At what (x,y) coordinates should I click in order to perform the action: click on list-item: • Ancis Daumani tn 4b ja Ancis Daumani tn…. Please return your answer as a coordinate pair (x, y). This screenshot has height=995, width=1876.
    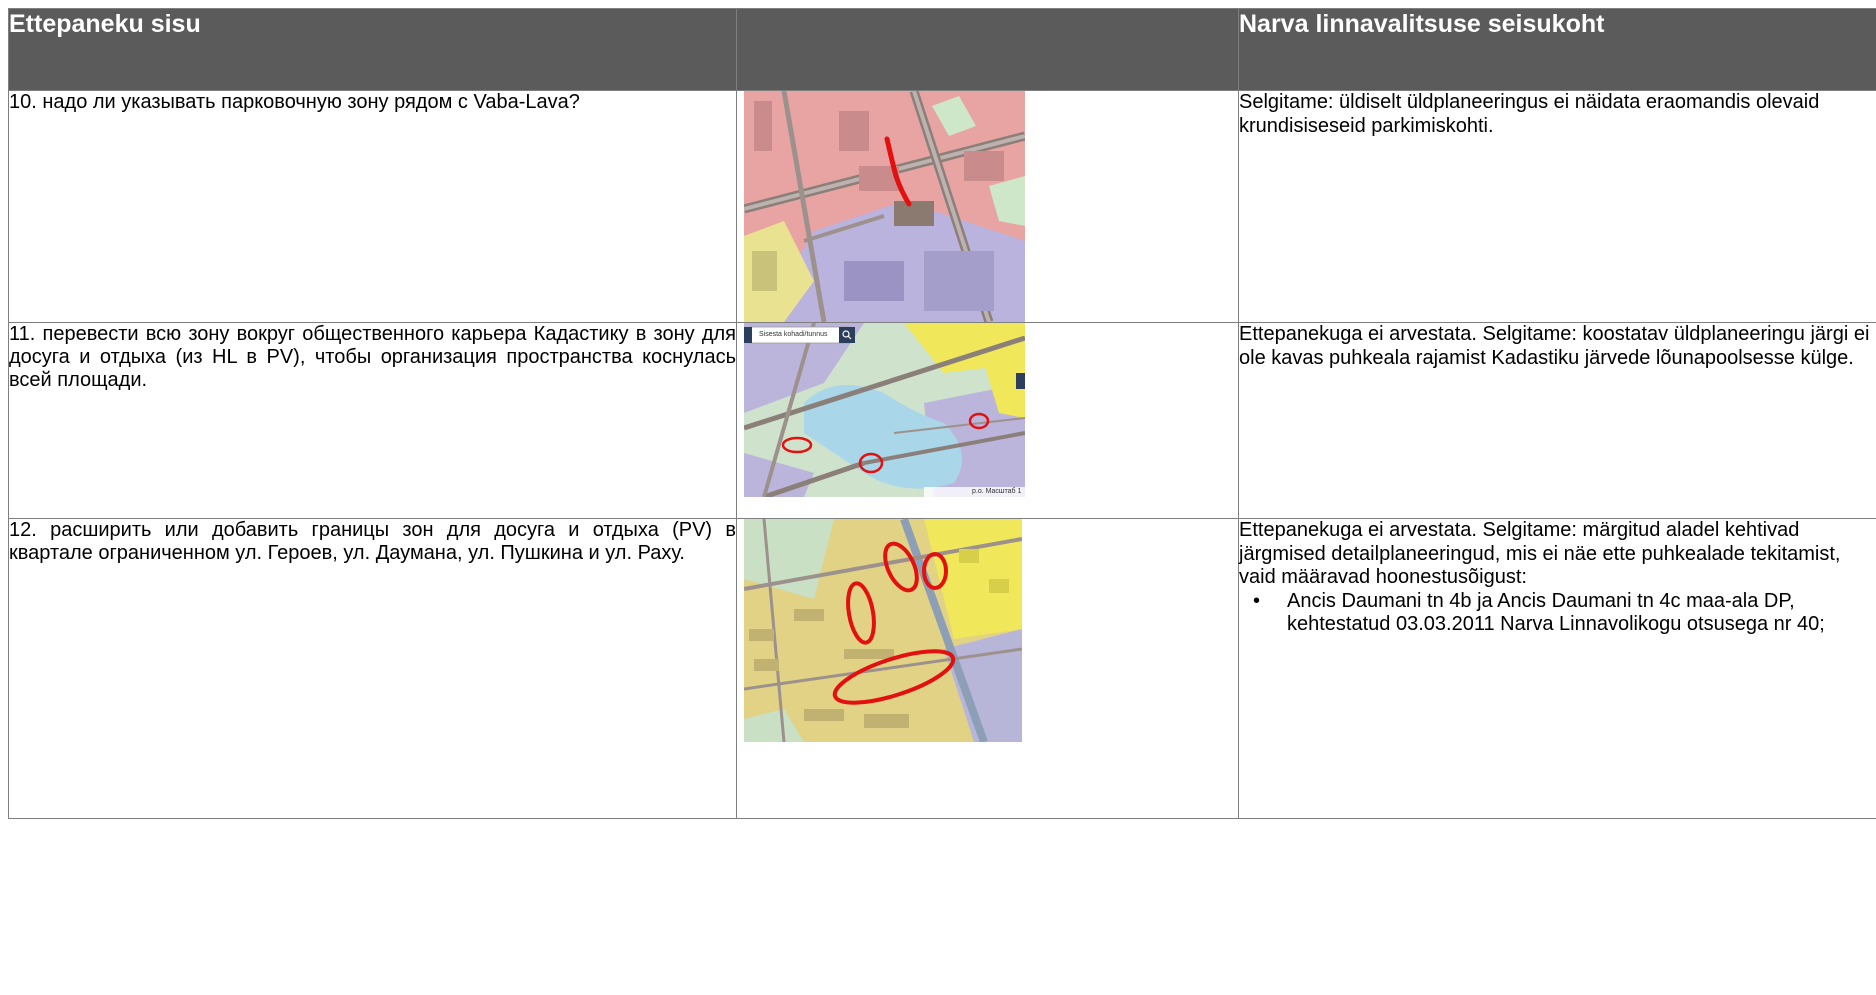
    Looking at the image, I should click on (1564, 613).